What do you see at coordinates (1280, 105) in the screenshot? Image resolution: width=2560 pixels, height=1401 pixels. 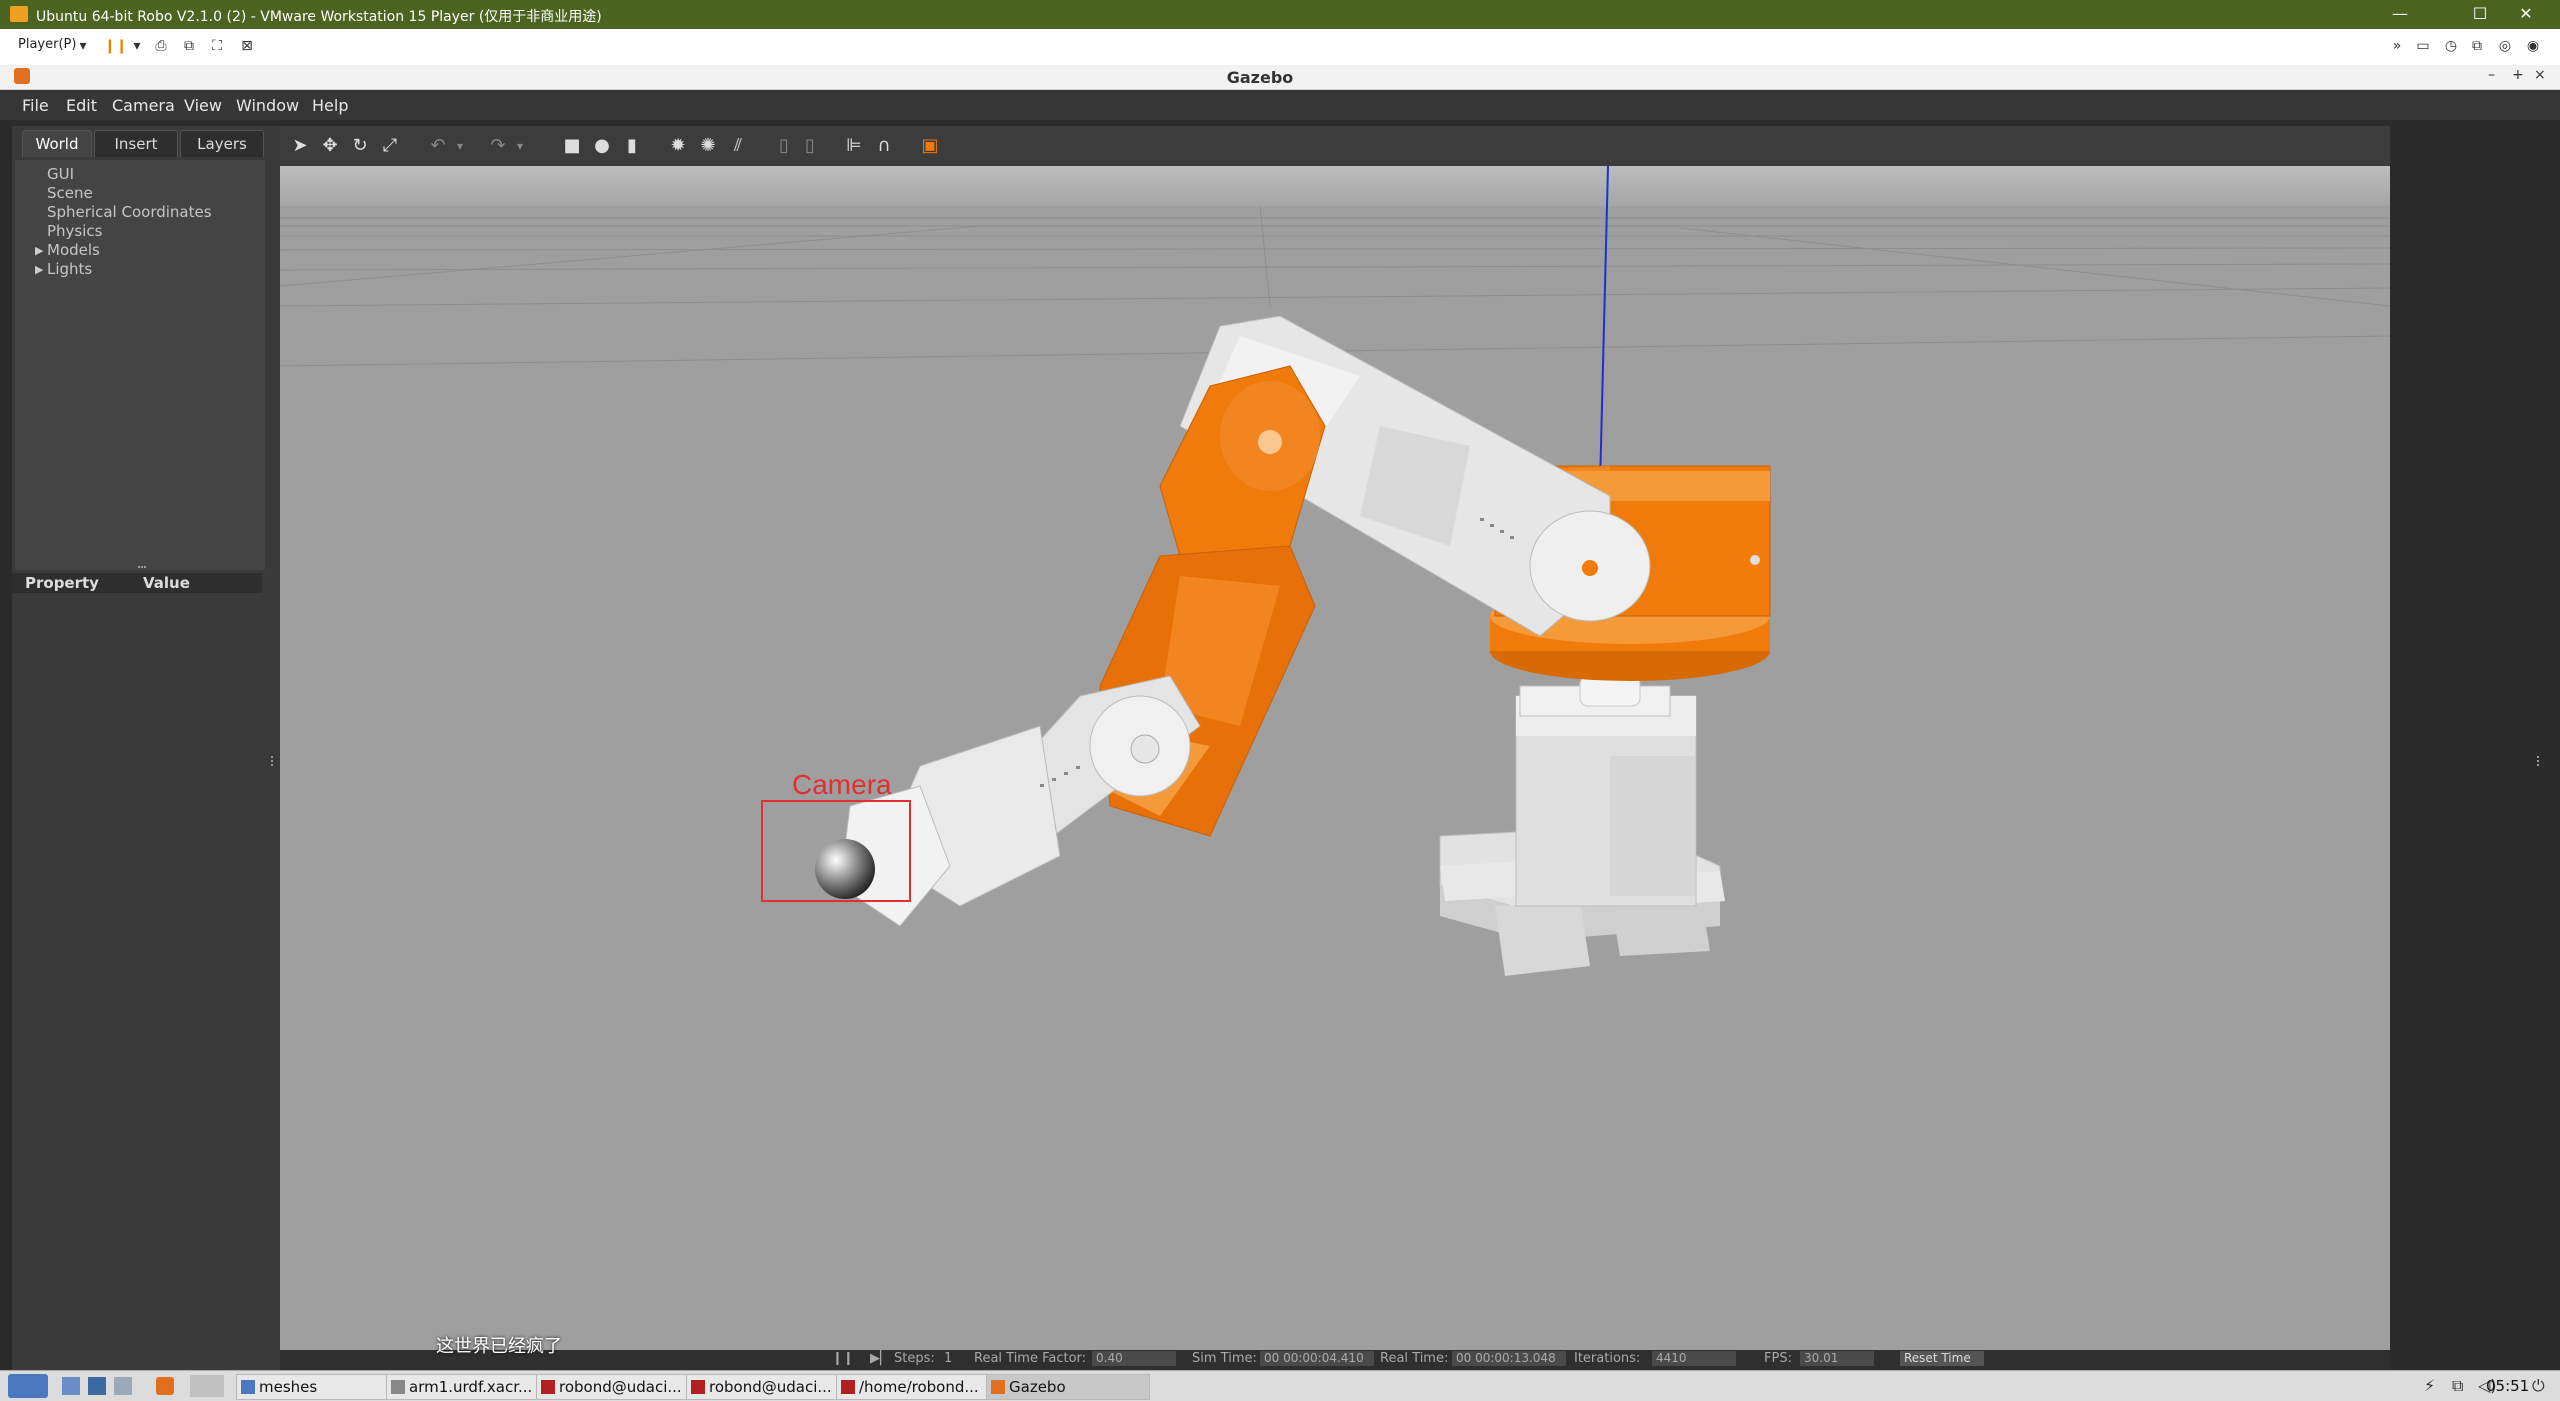 I see `gazebo-menubar: File Edit Camera View Window Help` at bounding box center [1280, 105].